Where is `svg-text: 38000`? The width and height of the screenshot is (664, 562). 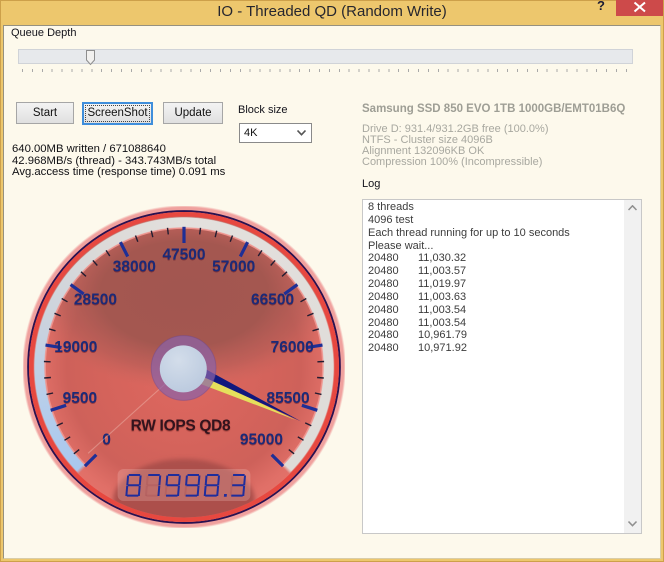
svg-text: 38000 is located at coordinates (134, 267).